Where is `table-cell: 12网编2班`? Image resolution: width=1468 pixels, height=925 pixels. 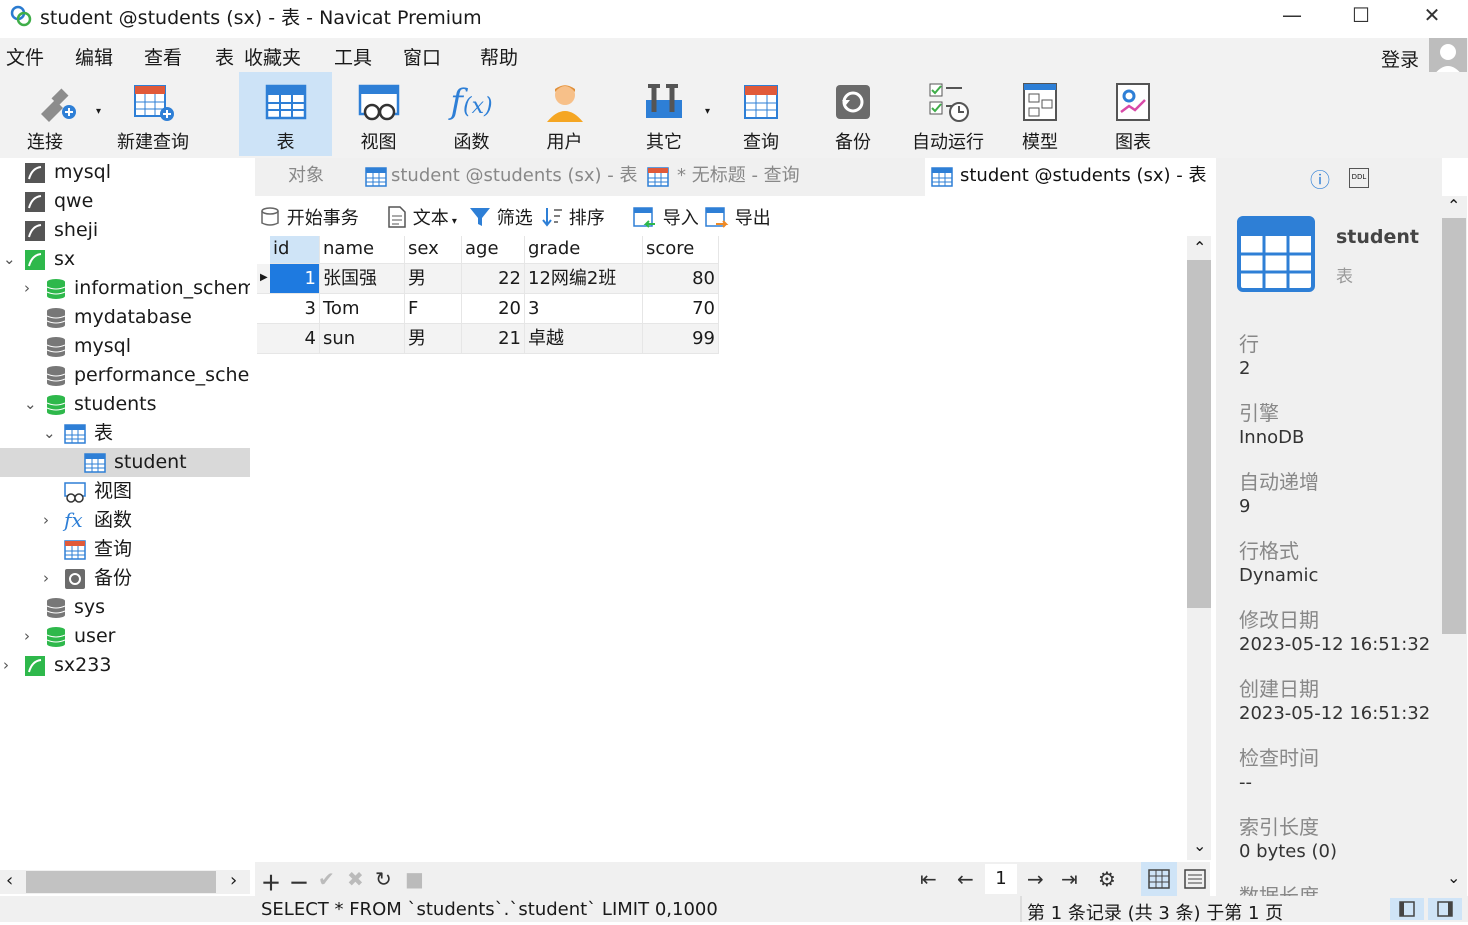 table-cell: 12网编2班 is located at coordinates (584, 279).